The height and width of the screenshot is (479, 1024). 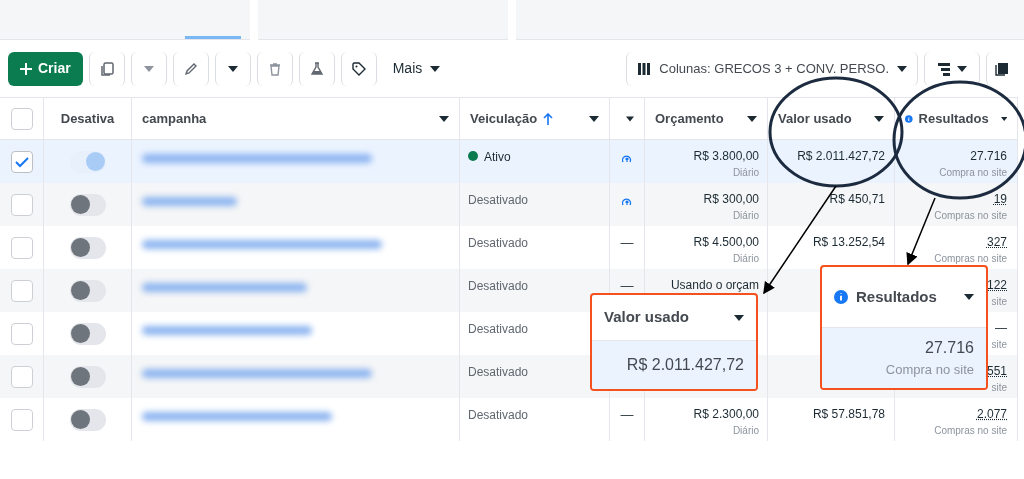 What do you see at coordinates (644, 68) in the screenshot?
I see `columns-icon` at bounding box center [644, 68].